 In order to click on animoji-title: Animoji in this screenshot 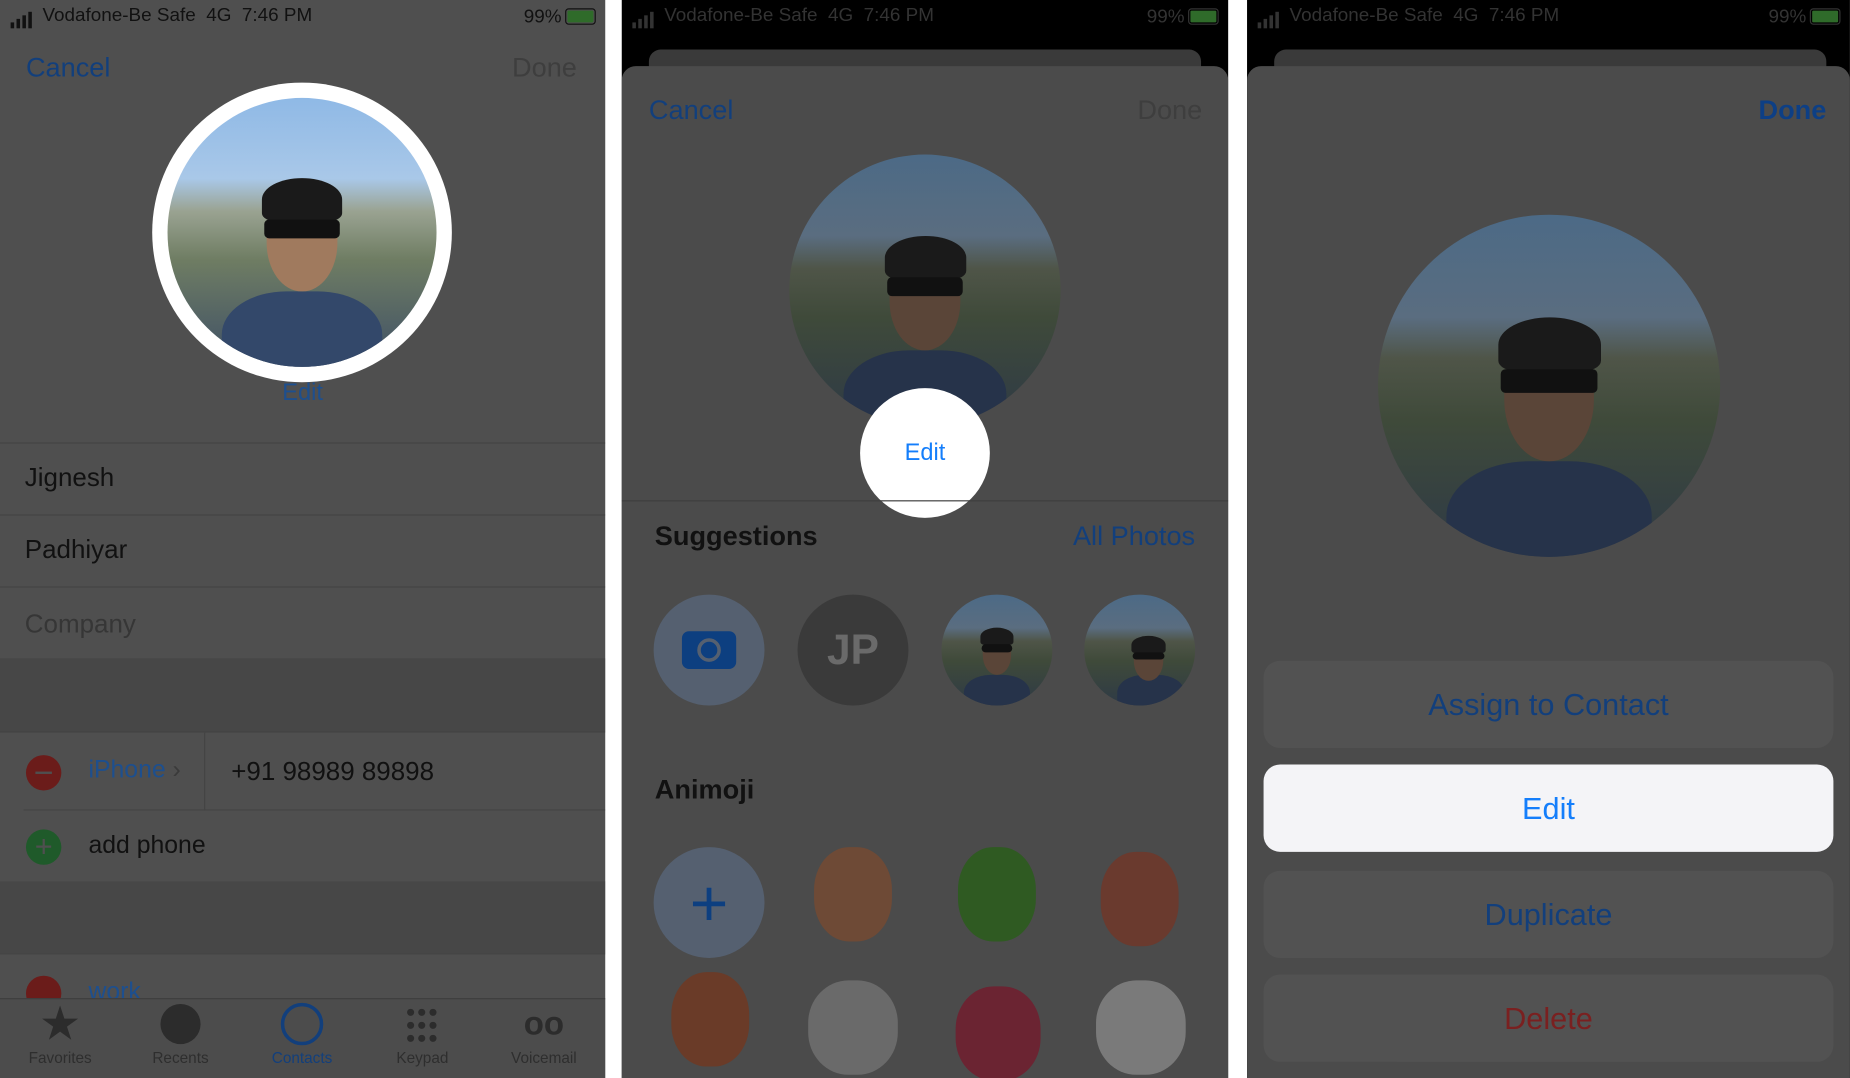, I will do `click(704, 789)`.